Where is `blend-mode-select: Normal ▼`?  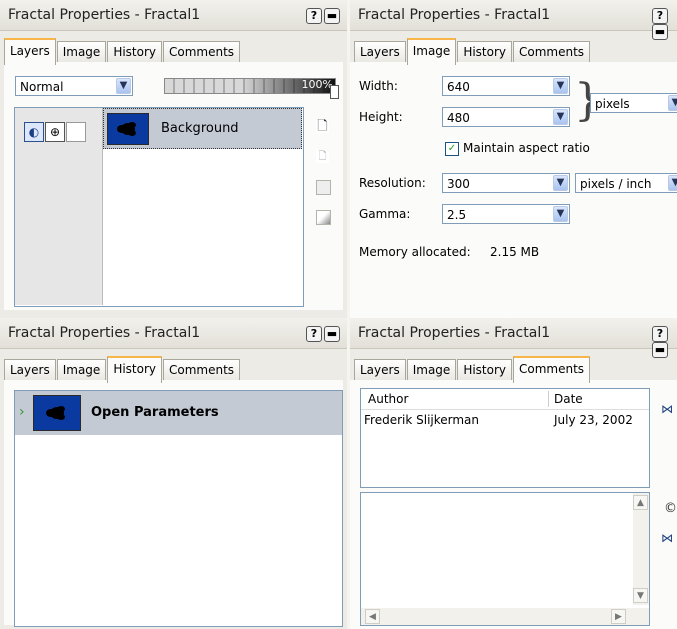
blend-mode-select: Normal ▼ is located at coordinates (74, 86).